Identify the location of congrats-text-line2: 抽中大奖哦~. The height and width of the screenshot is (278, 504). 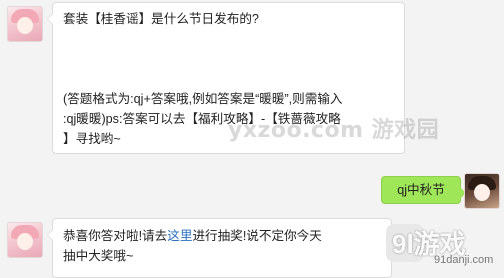
(98, 256).